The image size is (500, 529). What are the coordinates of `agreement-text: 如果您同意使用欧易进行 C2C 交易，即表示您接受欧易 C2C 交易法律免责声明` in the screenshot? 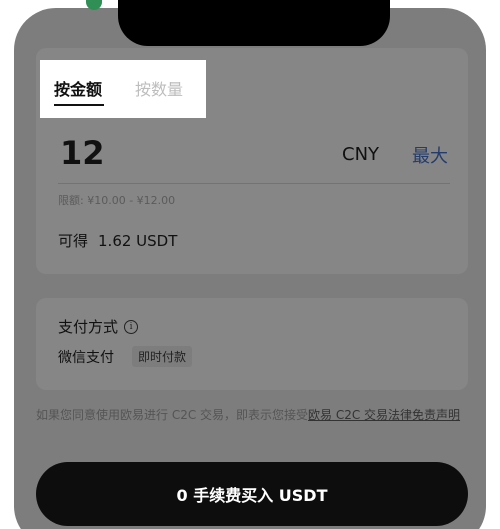 It's located at (254, 415).